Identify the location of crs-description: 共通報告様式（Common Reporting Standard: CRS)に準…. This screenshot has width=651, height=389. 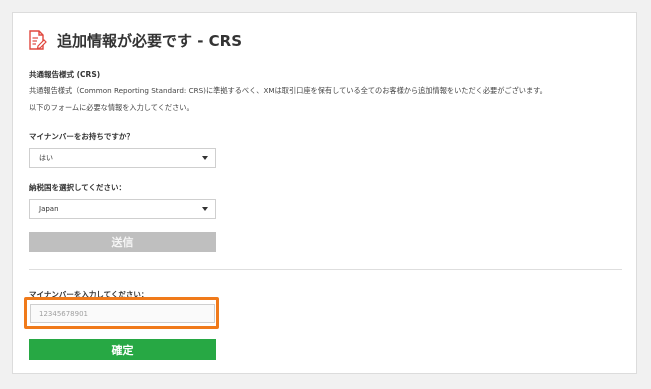
(288, 90).